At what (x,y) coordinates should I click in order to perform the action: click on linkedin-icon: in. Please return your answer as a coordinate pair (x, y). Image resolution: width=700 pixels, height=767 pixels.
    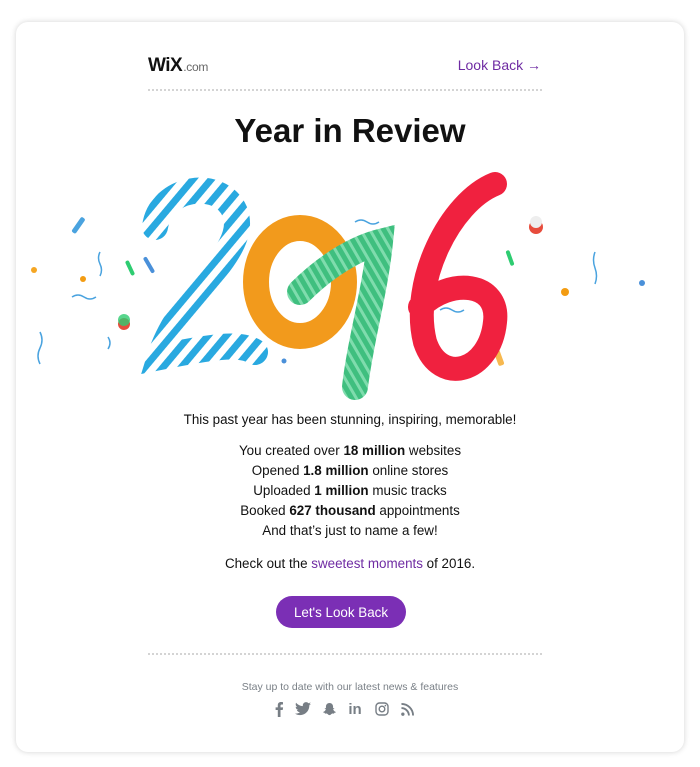
    Looking at the image, I should click on (355, 709).